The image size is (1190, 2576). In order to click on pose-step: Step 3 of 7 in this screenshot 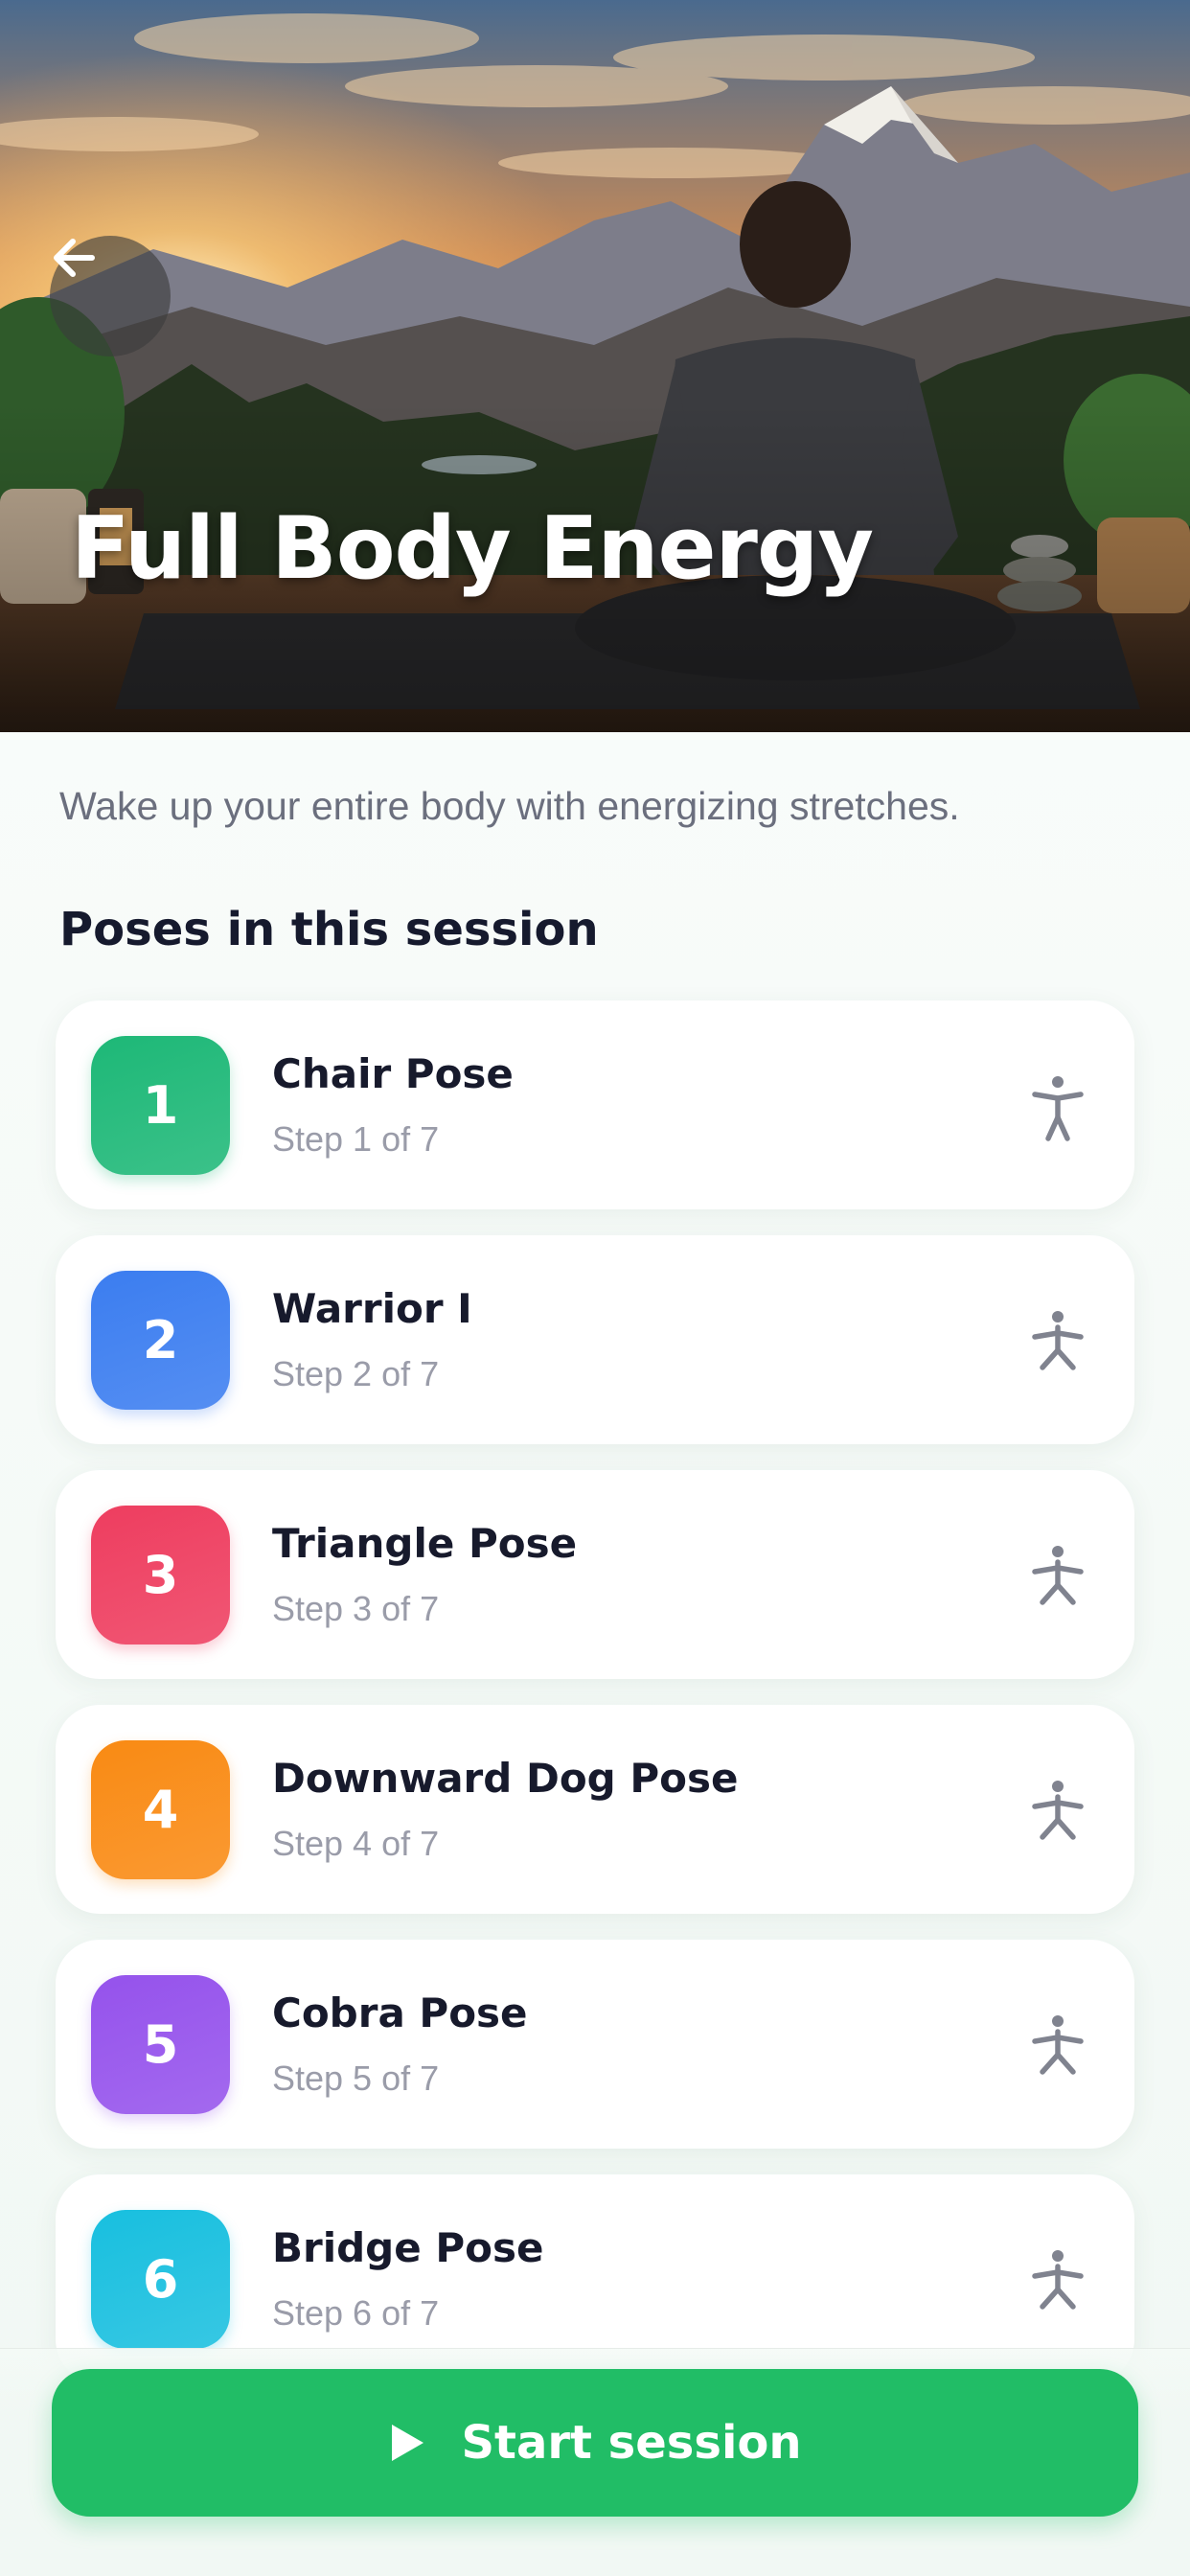, I will do `click(356, 1608)`.